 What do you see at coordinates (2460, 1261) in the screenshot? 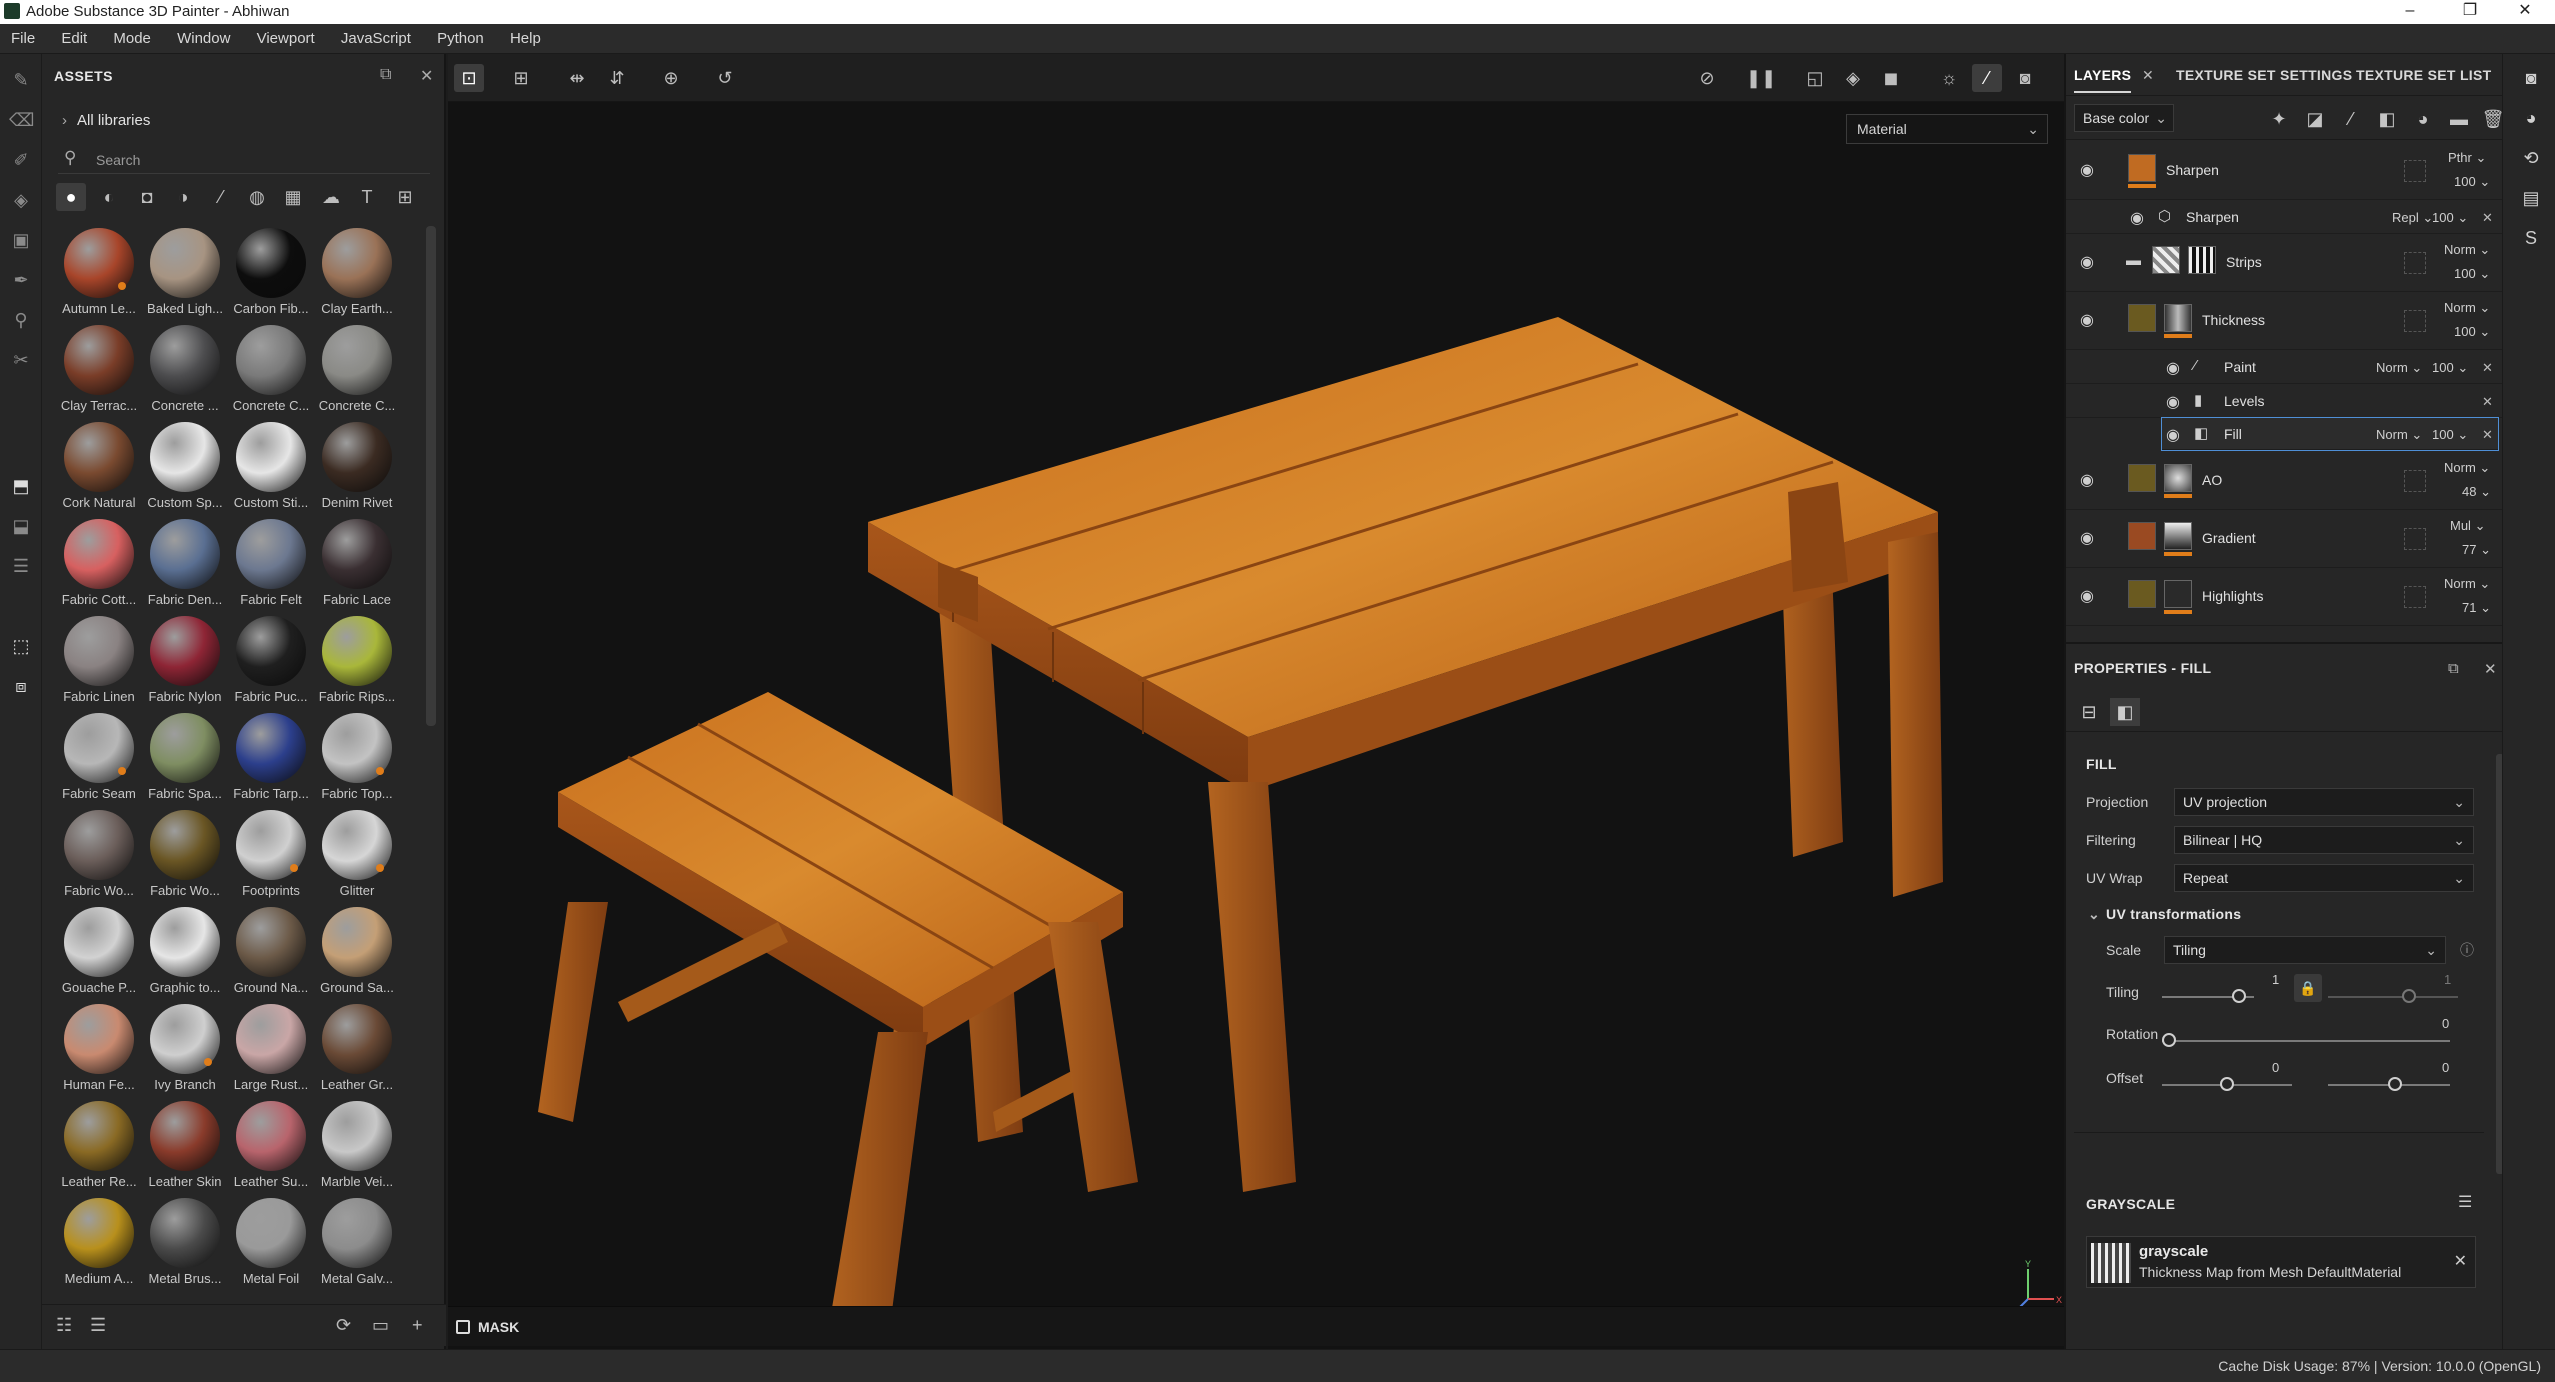
I see `remove-resource-icon: ✕` at bounding box center [2460, 1261].